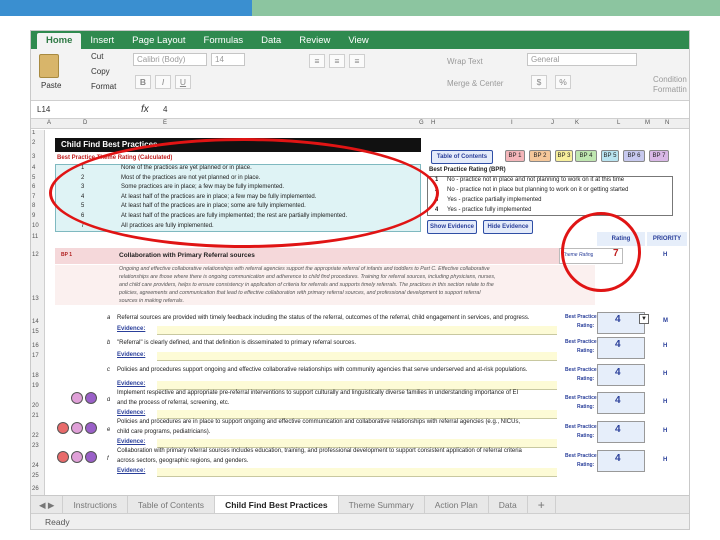  What do you see at coordinates (271, 41) in the screenshot?
I see `tab-data: Data` at bounding box center [271, 41].